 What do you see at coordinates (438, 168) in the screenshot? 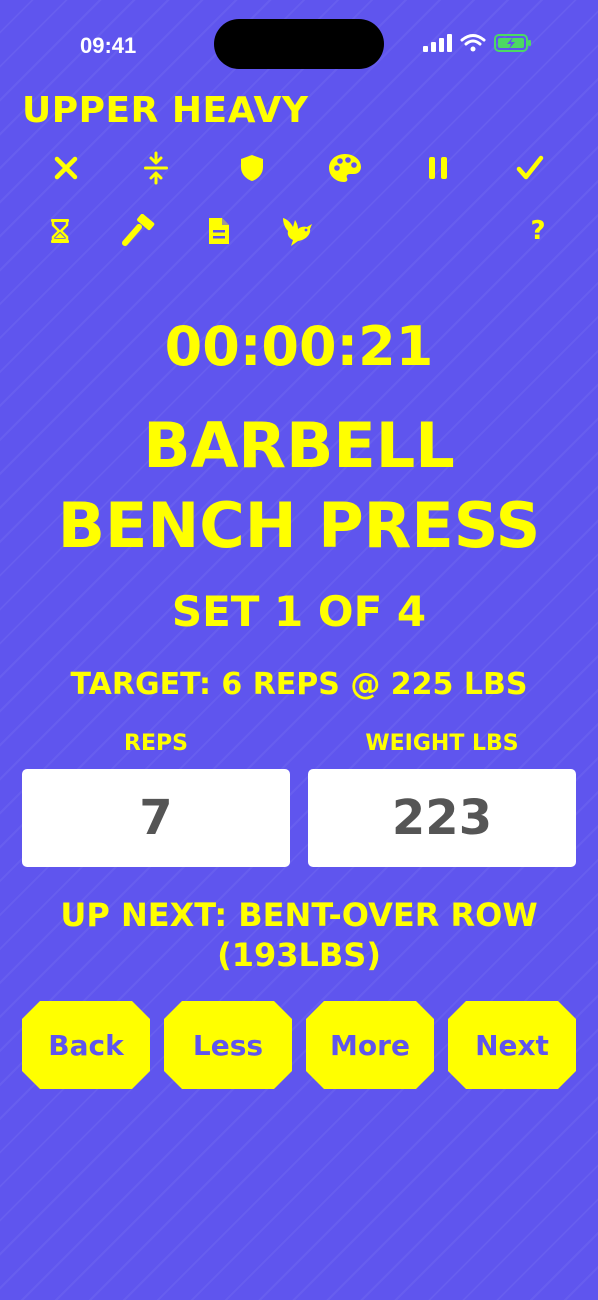
I see `pause-icon` at bounding box center [438, 168].